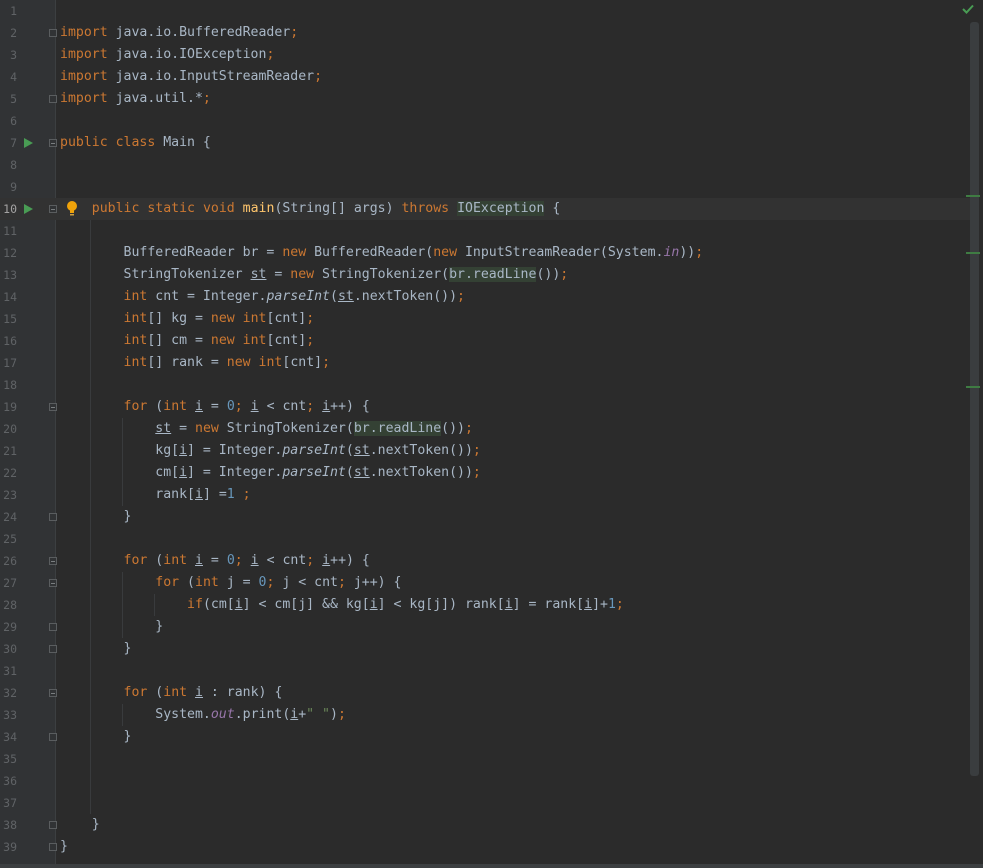  Describe the element at coordinates (485, 407) in the screenshot. I see `code-line: 19 for (int i = 0; i < cnt; i++) {` at that location.